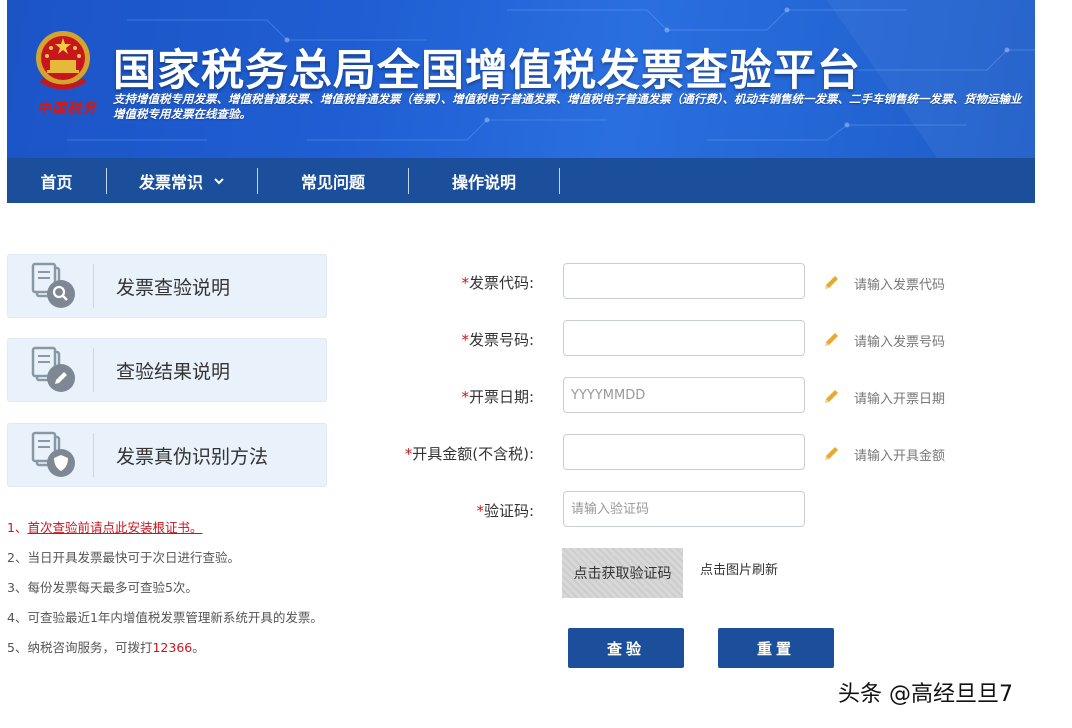  I want to click on note-item-2: 2、当日开具发票最快可于次日进行查验。, so click(123, 557).